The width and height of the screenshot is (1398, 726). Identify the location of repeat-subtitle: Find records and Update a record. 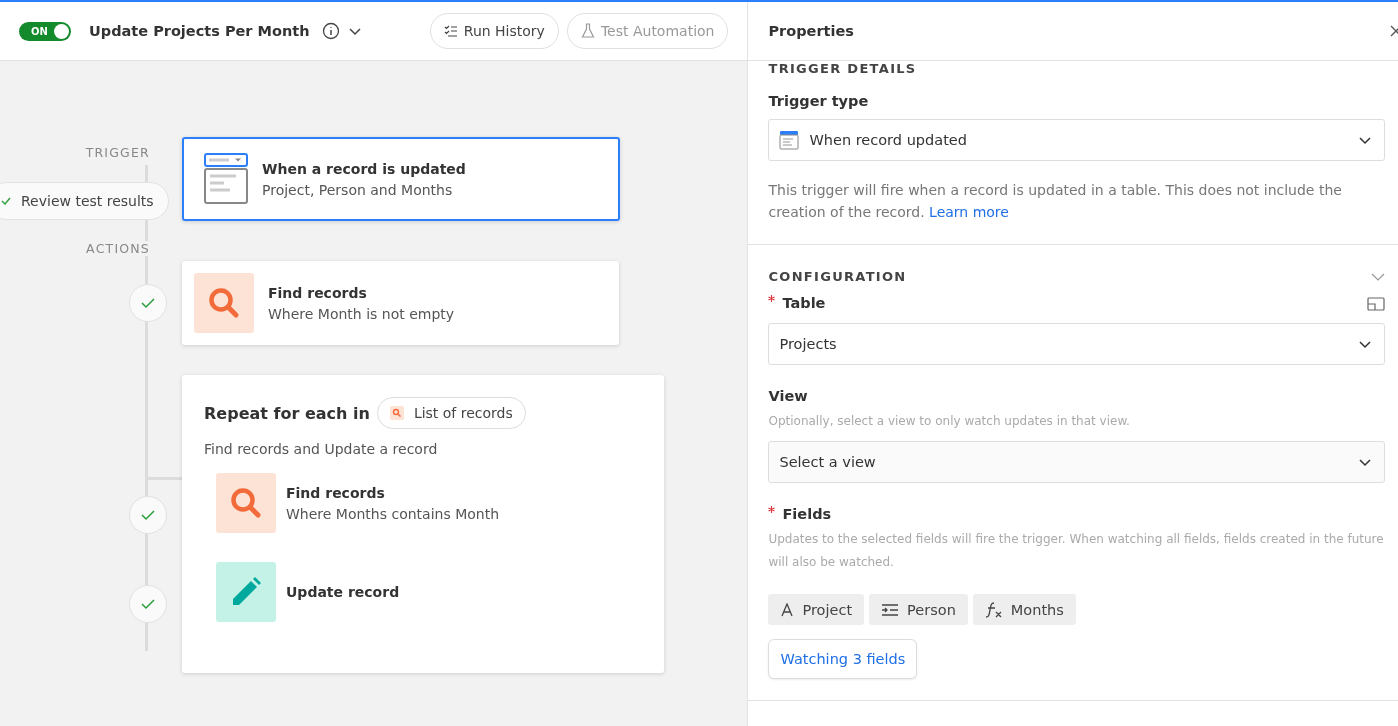
(321, 449).